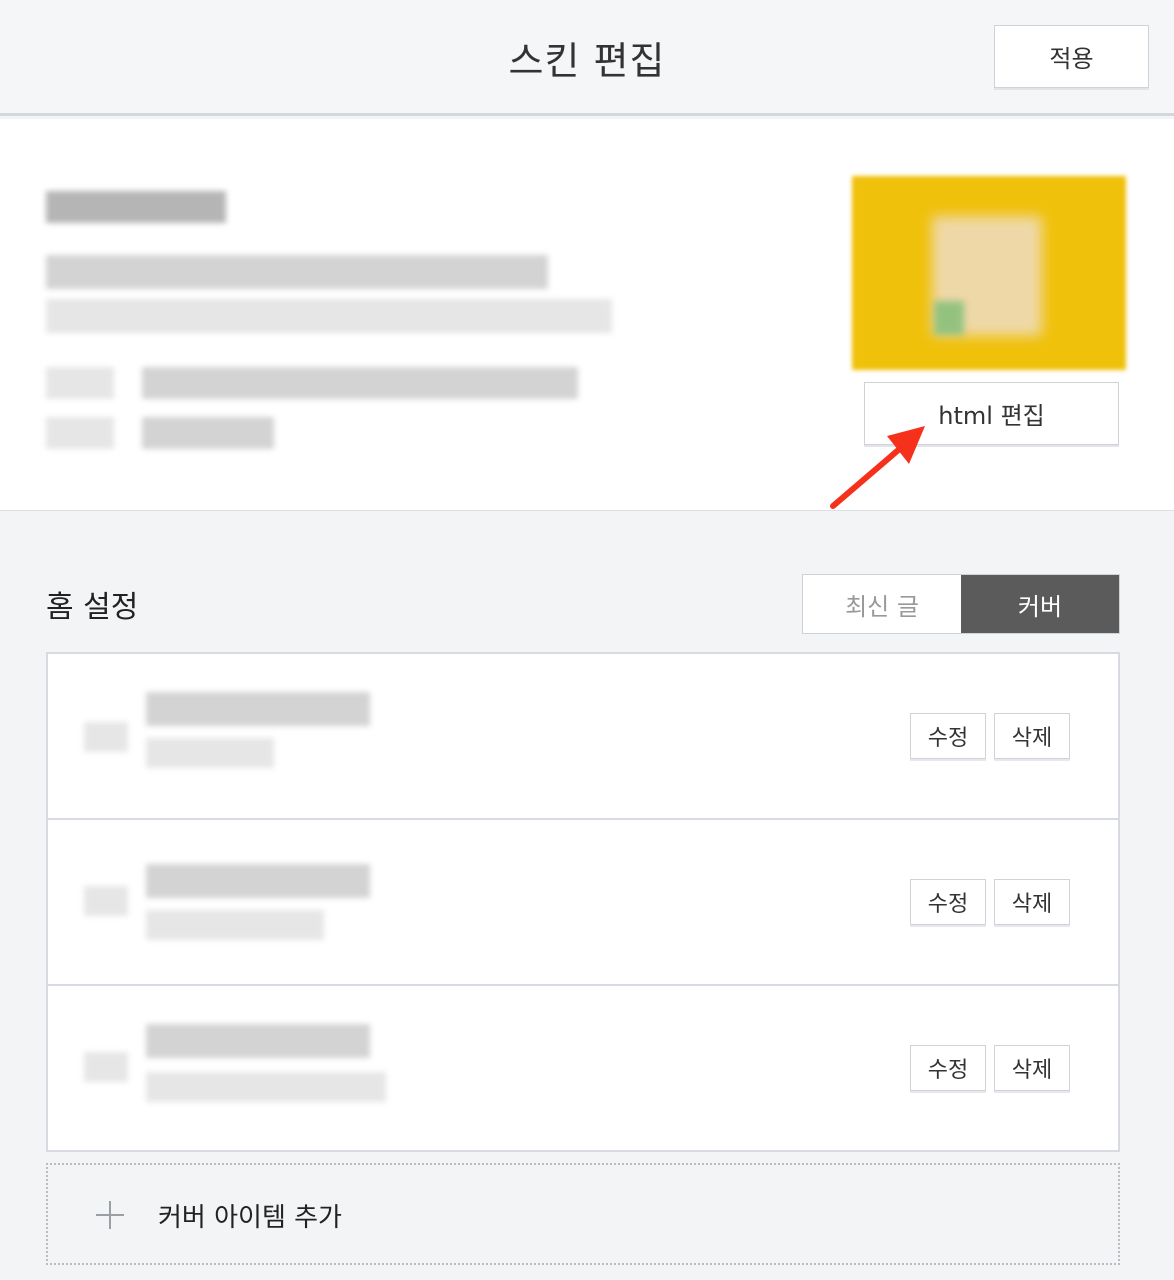 The width and height of the screenshot is (1174, 1280). What do you see at coordinates (250, 1218) in the screenshot?
I see `add-cover-item-label: 커버 아이템 추가` at bounding box center [250, 1218].